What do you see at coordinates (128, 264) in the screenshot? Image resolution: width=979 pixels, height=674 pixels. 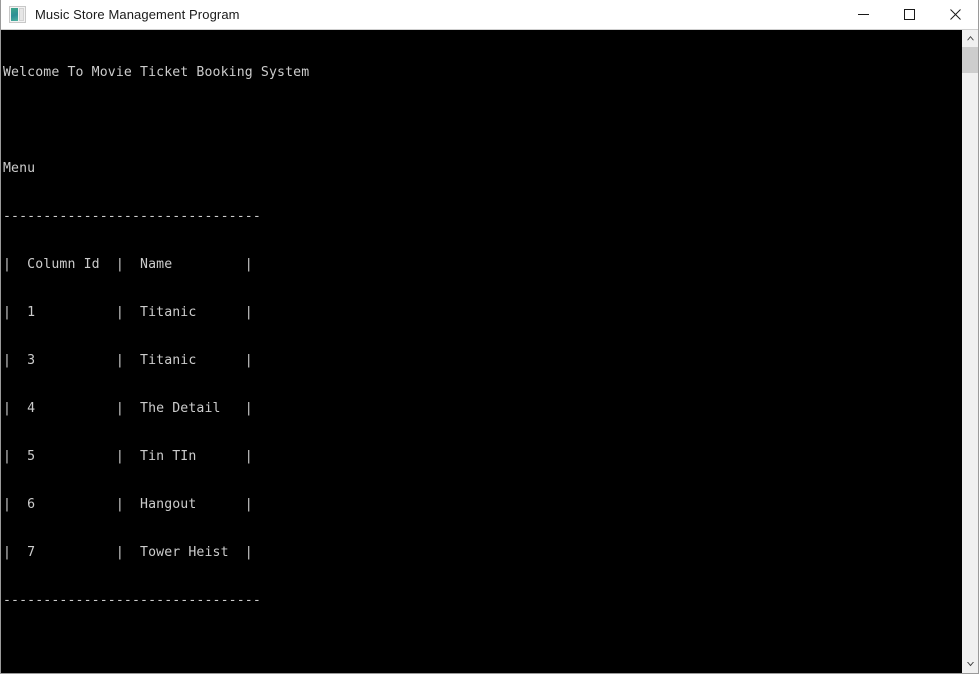 I see `table-header-row: | Column Id | Name |` at bounding box center [128, 264].